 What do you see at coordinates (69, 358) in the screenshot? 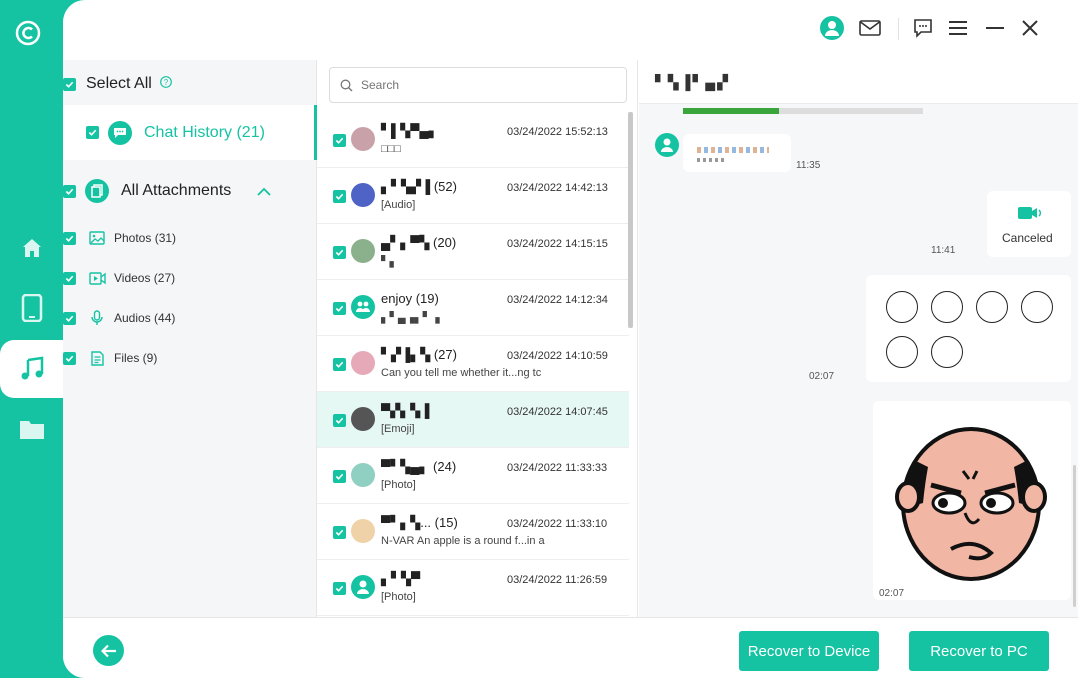
I see `files-checkbox` at bounding box center [69, 358].